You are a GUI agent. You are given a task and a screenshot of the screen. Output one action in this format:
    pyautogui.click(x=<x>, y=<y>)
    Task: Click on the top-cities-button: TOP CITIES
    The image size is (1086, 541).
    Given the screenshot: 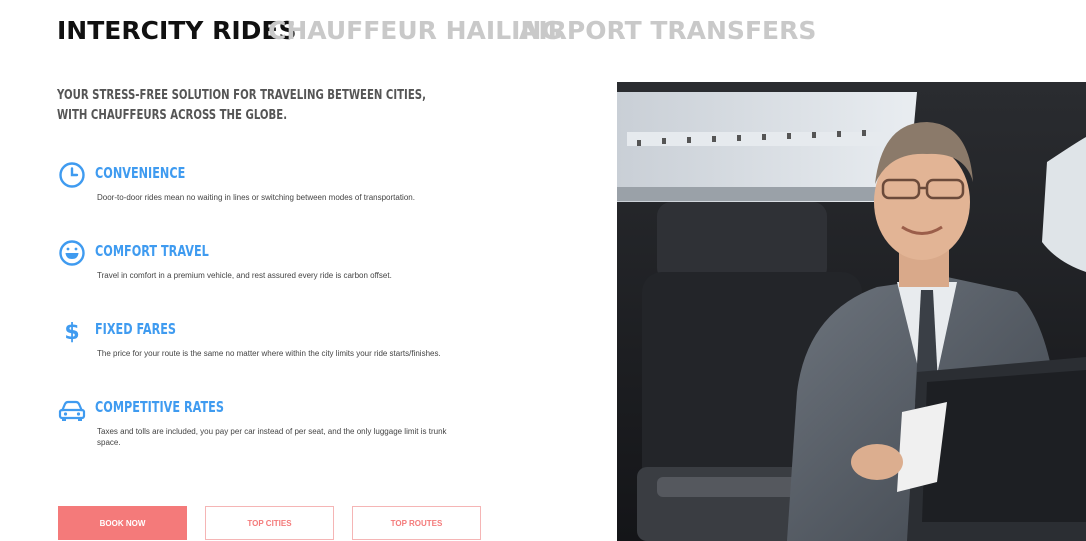 What is the action you would take?
    pyautogui.click(x=269, y=523)
    